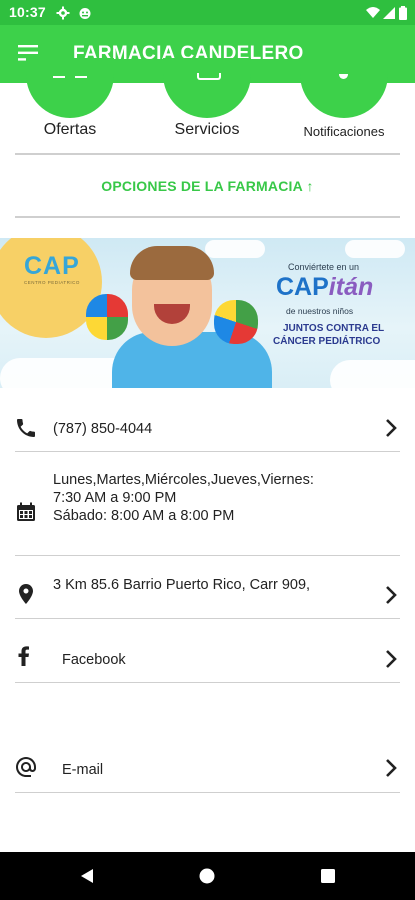 The height and width of the screenshot is (900, 415). What do you see at coordinates (85, 13) in the screenshot?
I see `android-icon` at bounding box center [85, 13].